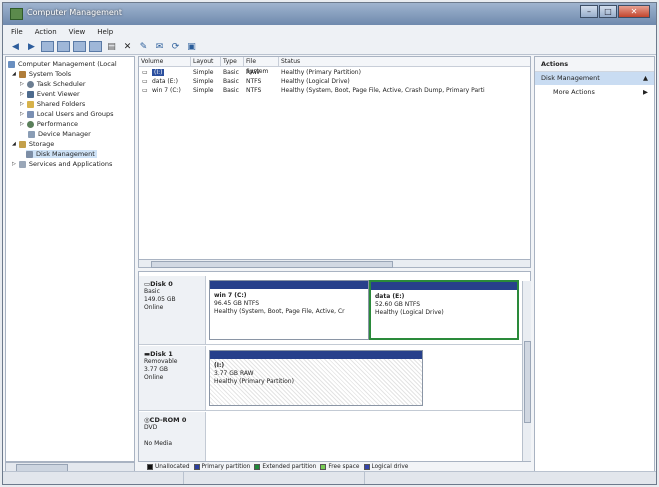  What do you see at coordinates (111, 46) in the screenshot?
I see `export-list-icon: ▤` at bounding box center [111, 46].